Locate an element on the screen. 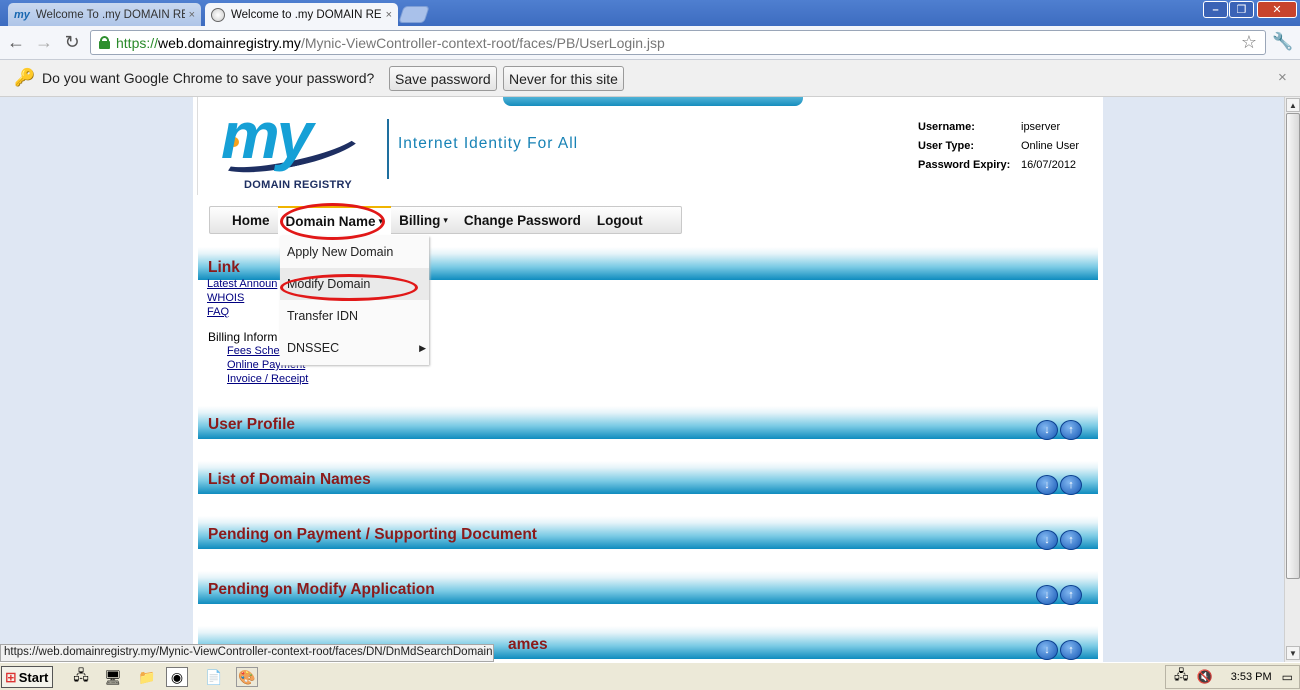 The image size is (1300, 690). section-title: ames is located at coordinates (528, 644).